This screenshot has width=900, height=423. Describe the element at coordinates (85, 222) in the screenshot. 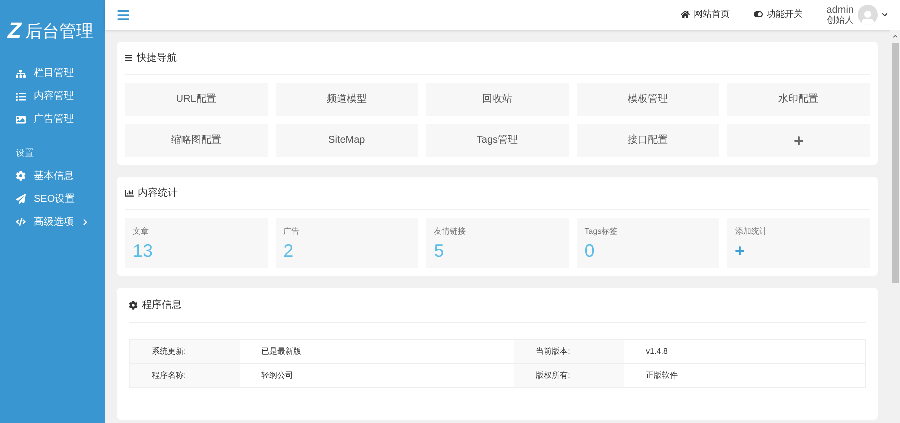

I see `chevron-right-icon` at that location.